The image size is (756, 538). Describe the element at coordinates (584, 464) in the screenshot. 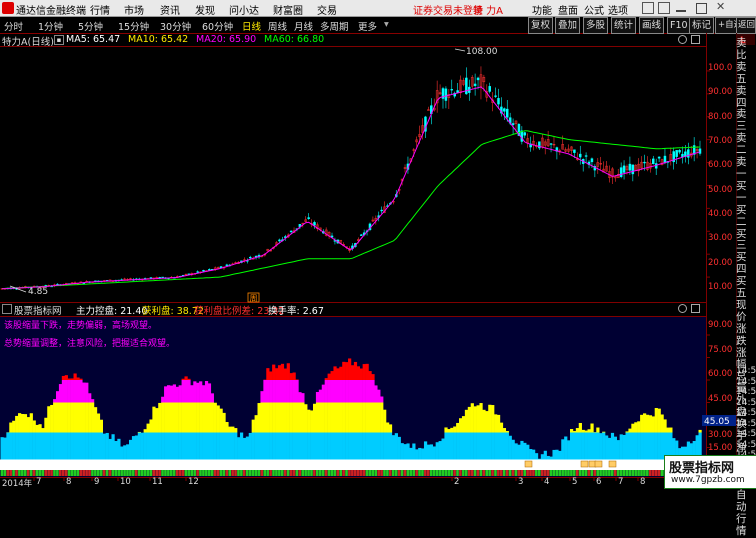

I see `signal-marker` at that location.